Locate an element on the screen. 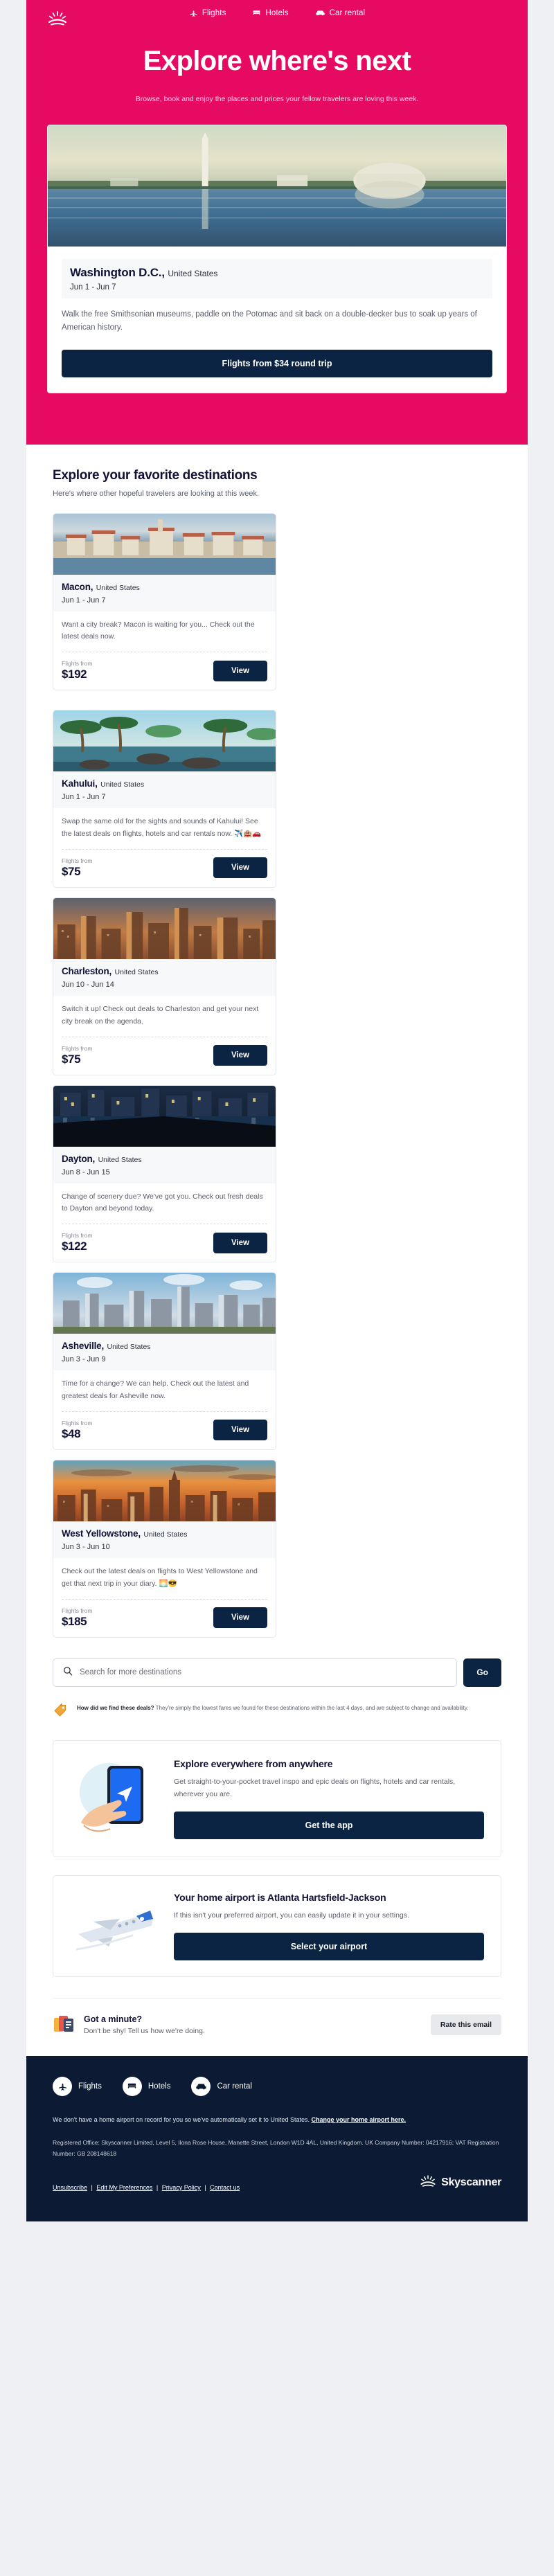 This screenshot has width=554, height=2576. plane-icon is located at coordinates (62, 2086).